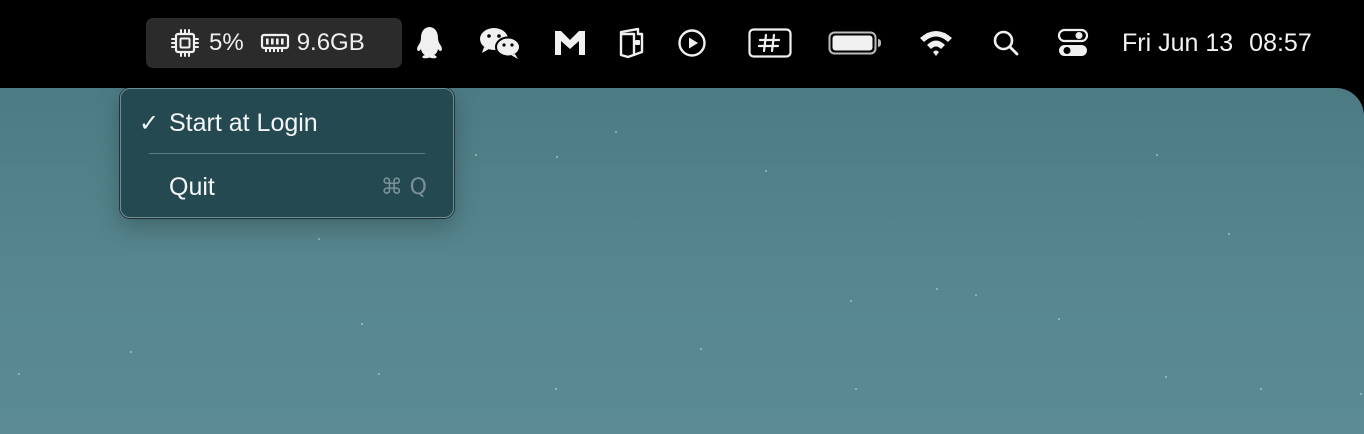 This screenshot has height=434, width=1364. I want to click on stats-app-dropdown-menu: ✓ Start at Login Quit ⌘ Q, so click(287, 153).